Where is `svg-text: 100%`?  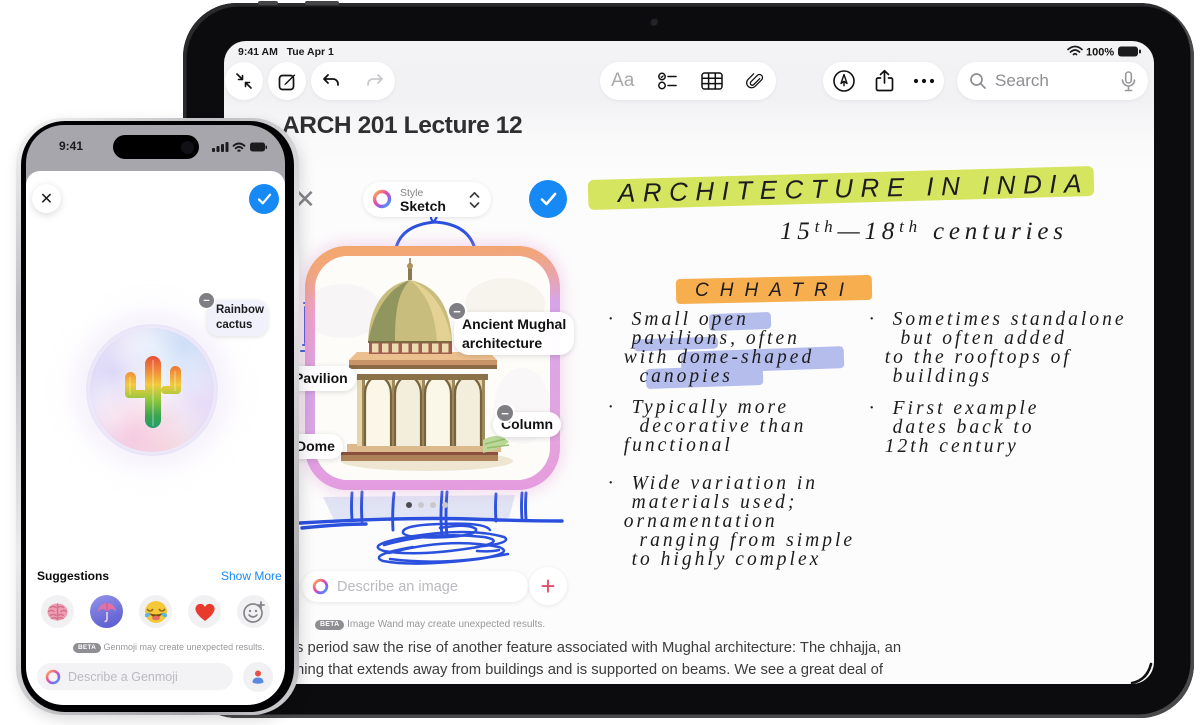
svg-text: 100% is located at coordinates (1100, 53).